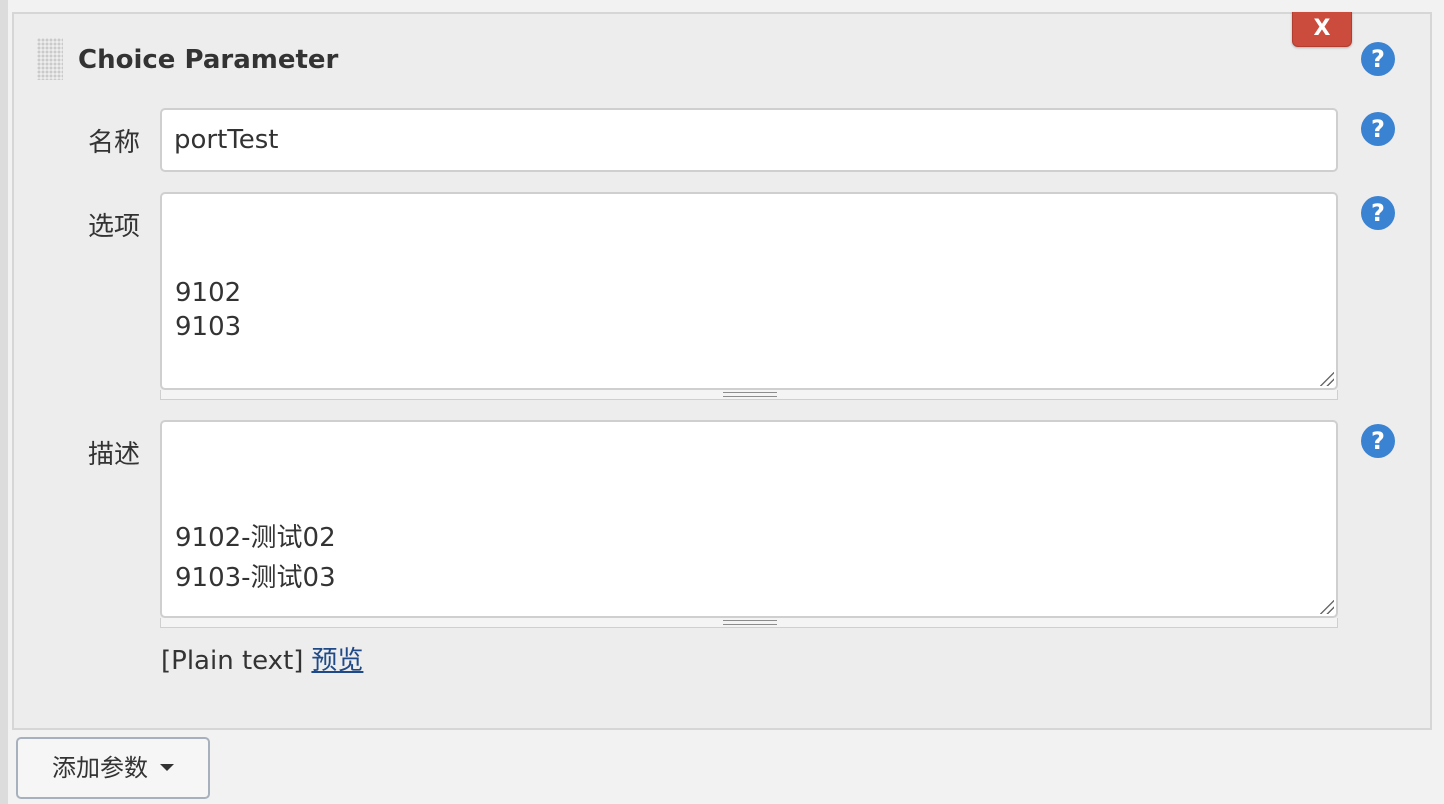  What do you see at coordinates (255, 578) in the screenshot?
I see `description-line: 9103-测试03` at bounding box center [255, 578].